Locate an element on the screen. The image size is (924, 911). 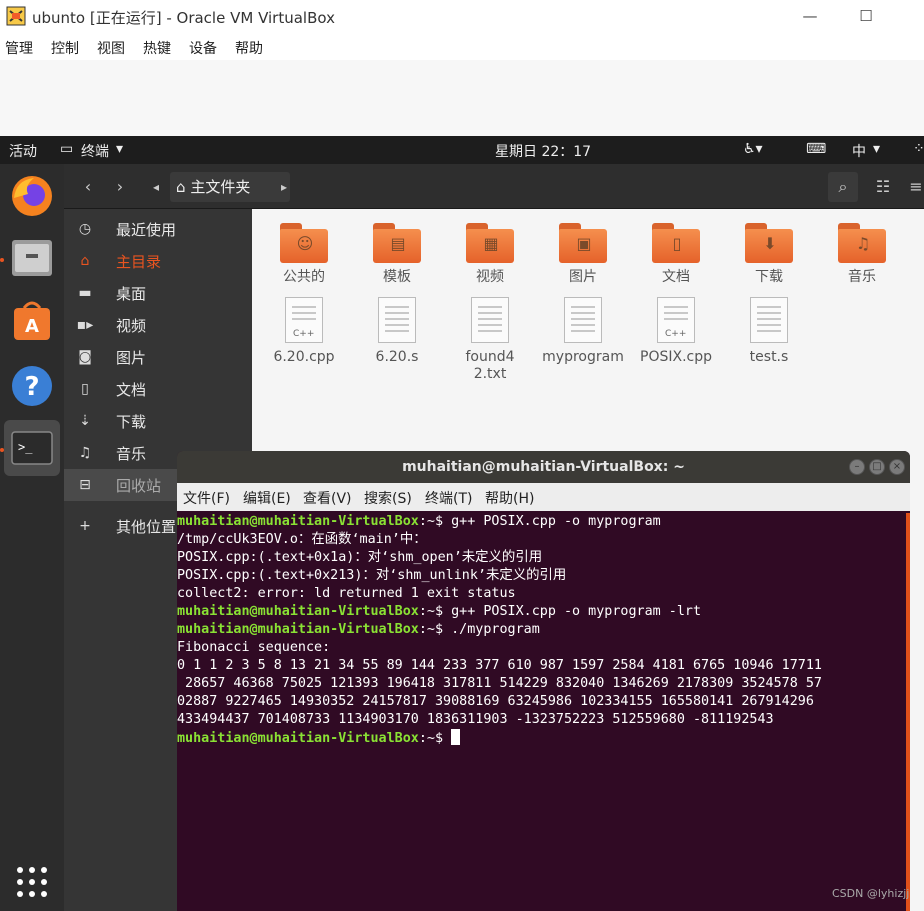
menu-view: 视图 is located at coordinates (111, 48).